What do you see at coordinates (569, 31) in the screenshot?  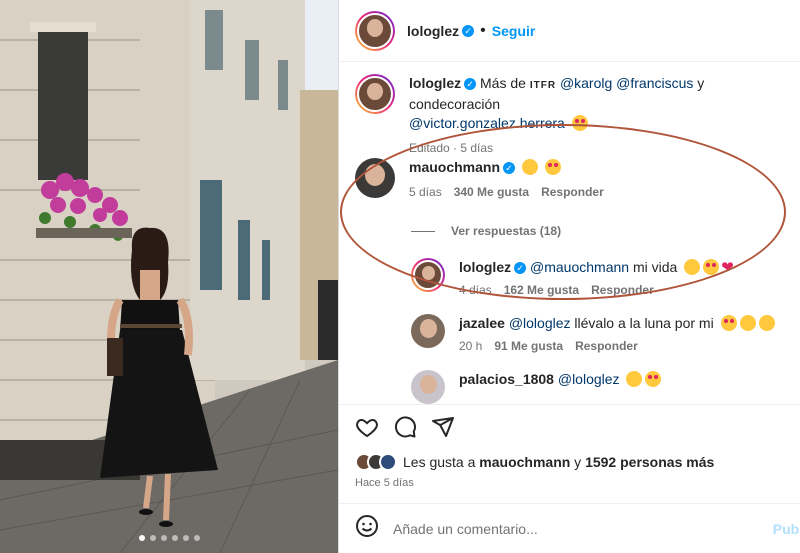 I see `post-header: lologlez ✓ • Seguir` at bounding box center [569, 31].